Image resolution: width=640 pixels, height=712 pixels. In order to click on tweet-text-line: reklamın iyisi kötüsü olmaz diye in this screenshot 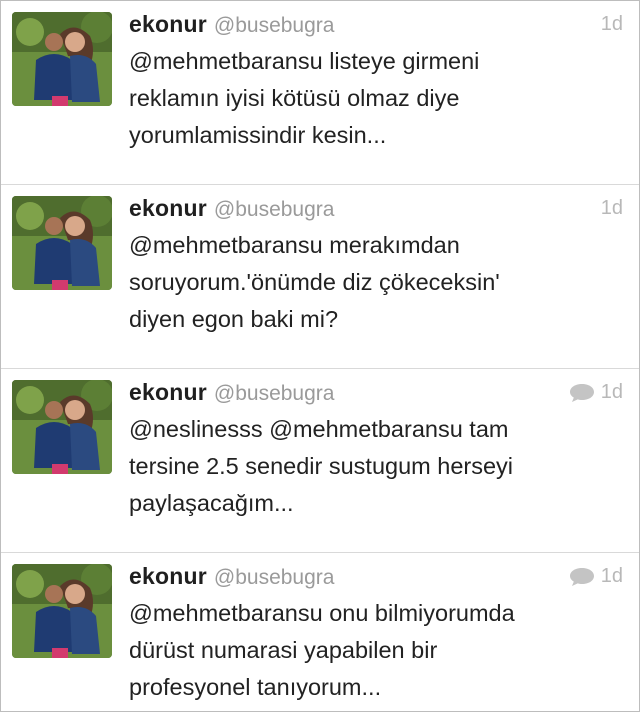, I will do `click(294, 98)`.